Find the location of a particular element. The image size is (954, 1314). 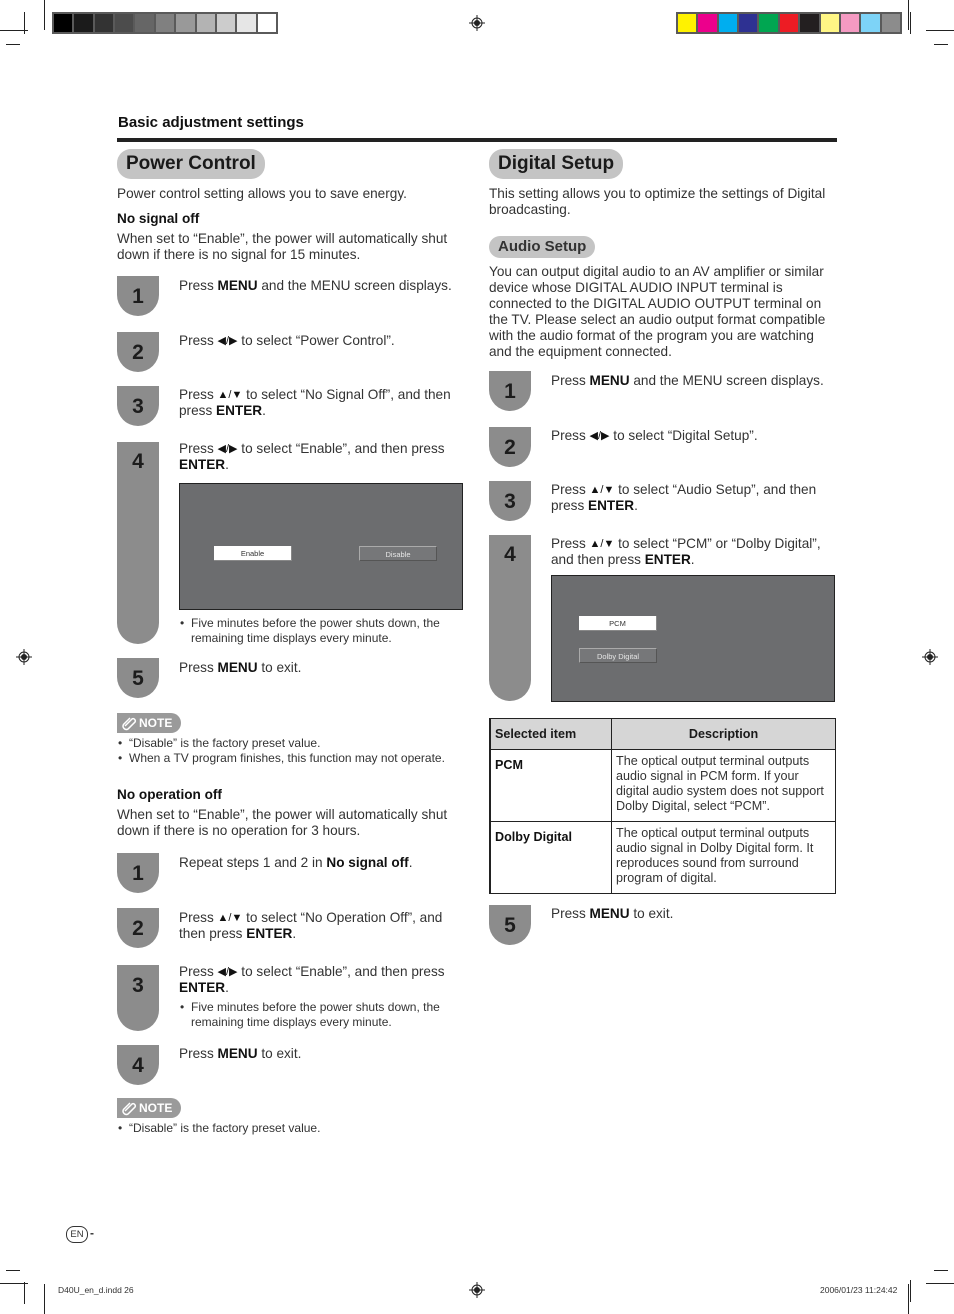

step-text-part: to select “Power Control”. is located at coordinates (316, 340).